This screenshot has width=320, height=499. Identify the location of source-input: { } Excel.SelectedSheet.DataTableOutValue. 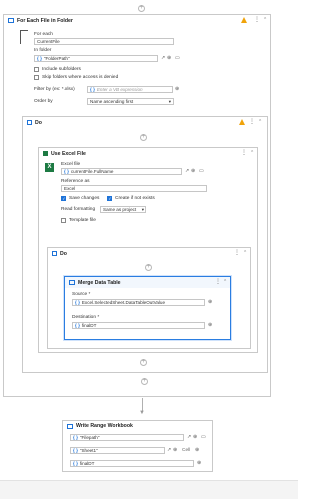
(138, 302).